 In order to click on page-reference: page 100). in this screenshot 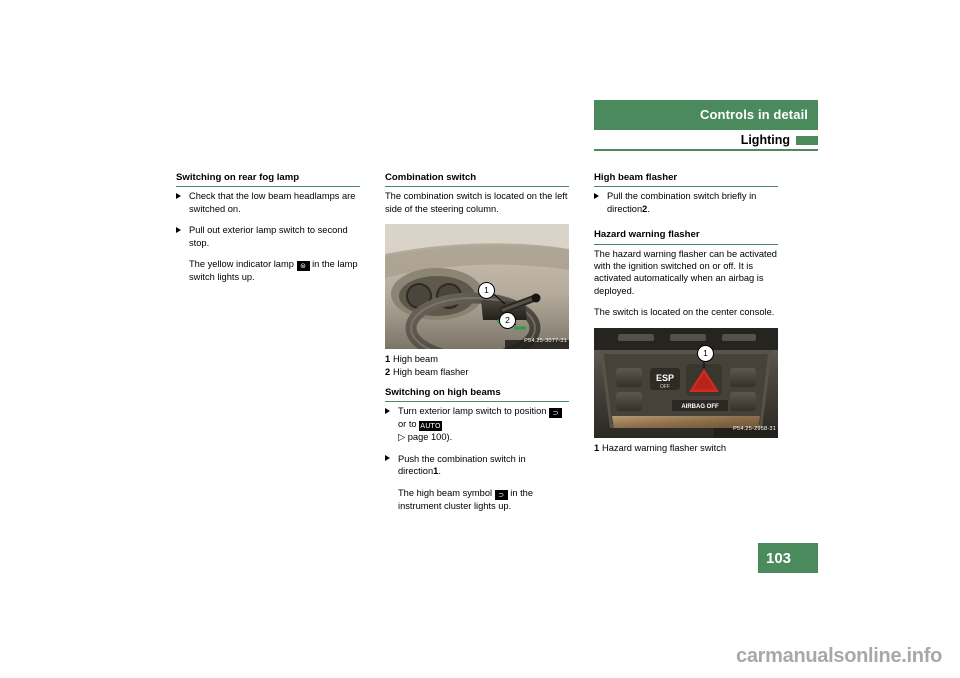, I will do `click(430, 437)`.